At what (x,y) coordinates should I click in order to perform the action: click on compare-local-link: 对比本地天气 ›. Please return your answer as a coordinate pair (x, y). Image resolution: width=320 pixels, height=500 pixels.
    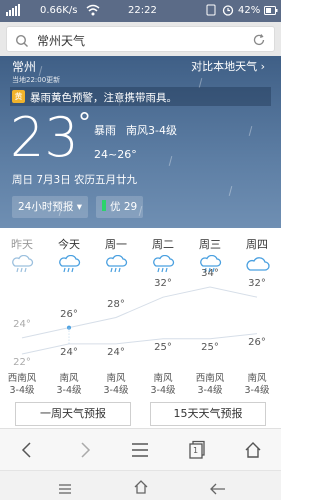
    Looking at the image, I should click on (228, 66).